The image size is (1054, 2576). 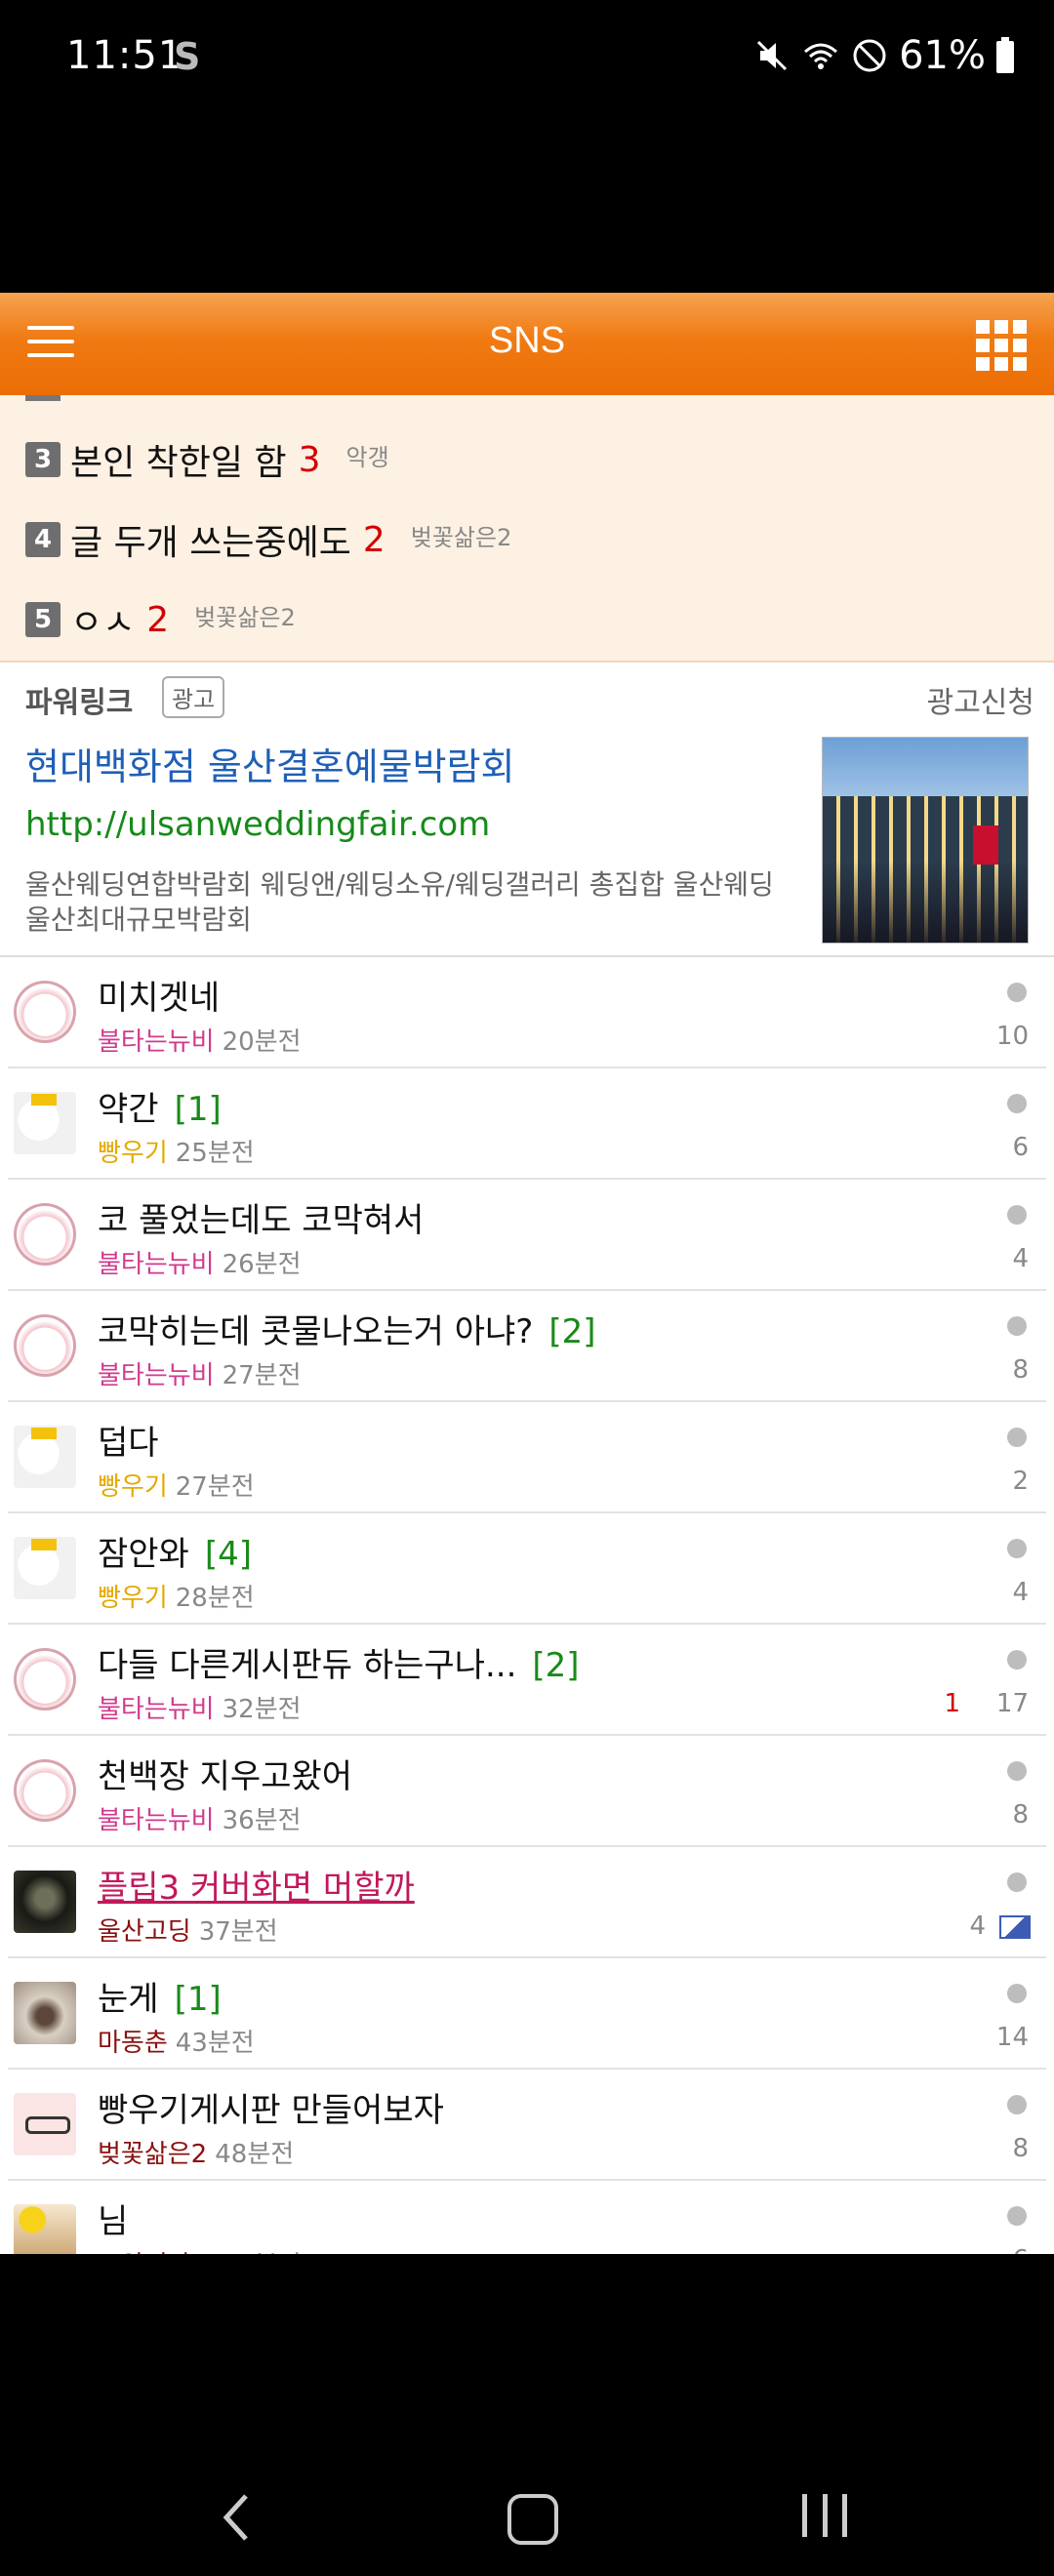 I want to click on ad-image, so click(x=926, y=840).